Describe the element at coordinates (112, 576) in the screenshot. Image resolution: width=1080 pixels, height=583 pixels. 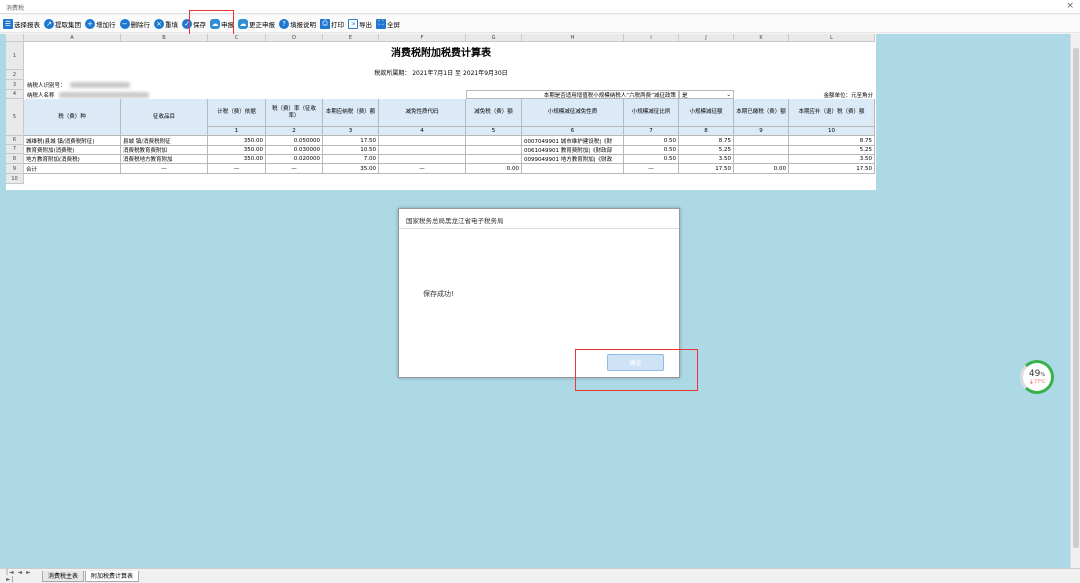
I see `sheet-tab-surcharge: 附加税费计算表` at that location.